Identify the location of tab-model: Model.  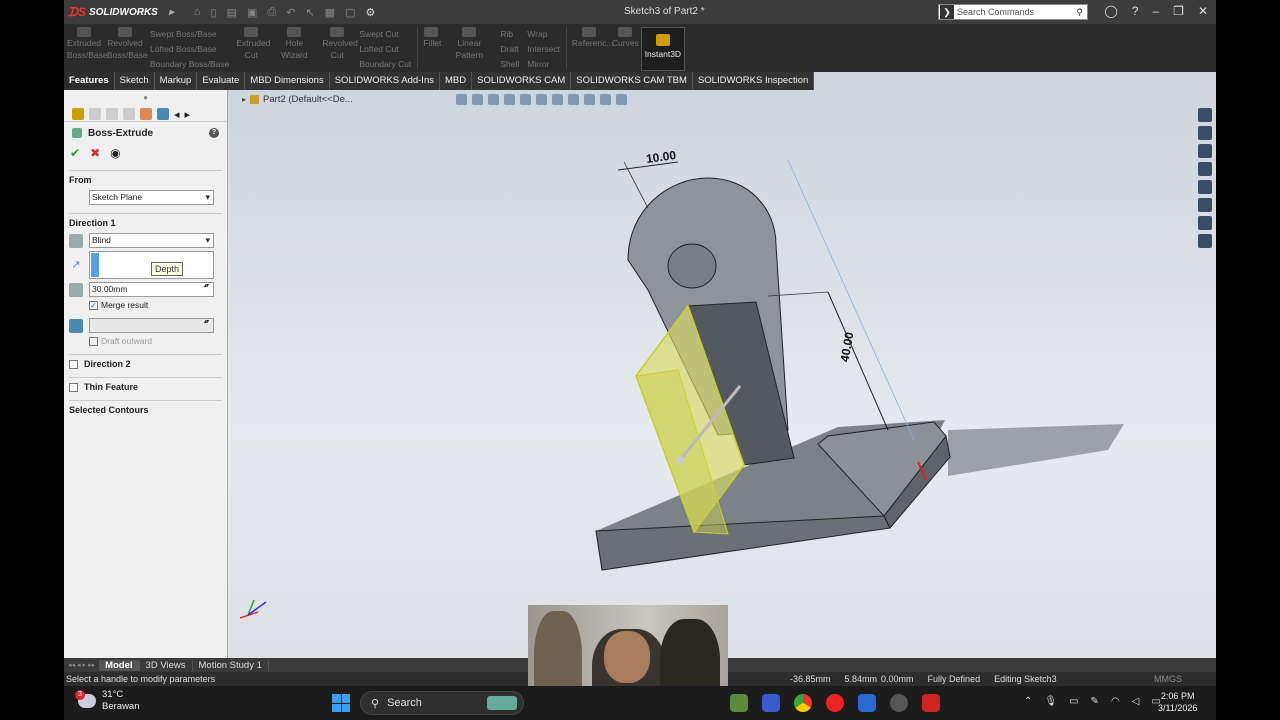
(119, 665).